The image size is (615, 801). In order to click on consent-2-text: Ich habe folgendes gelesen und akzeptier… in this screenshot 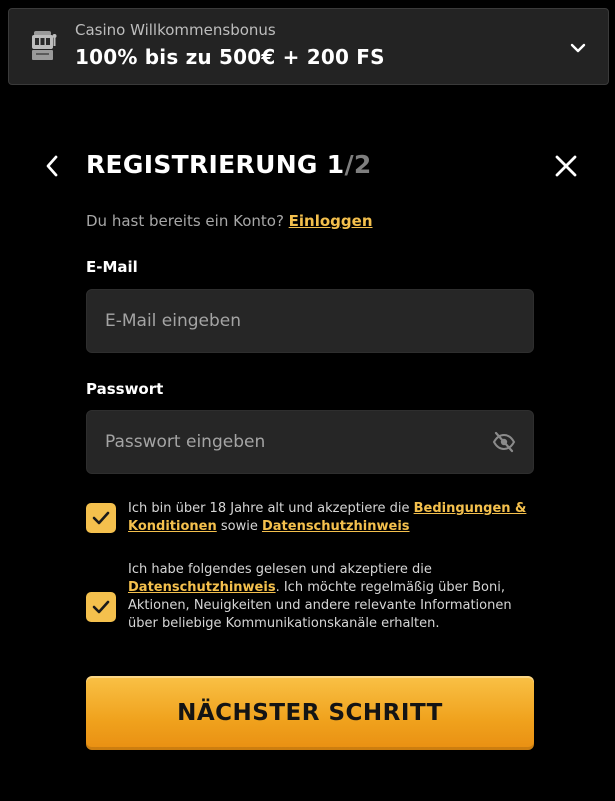, I will do `click(280, 569)`.